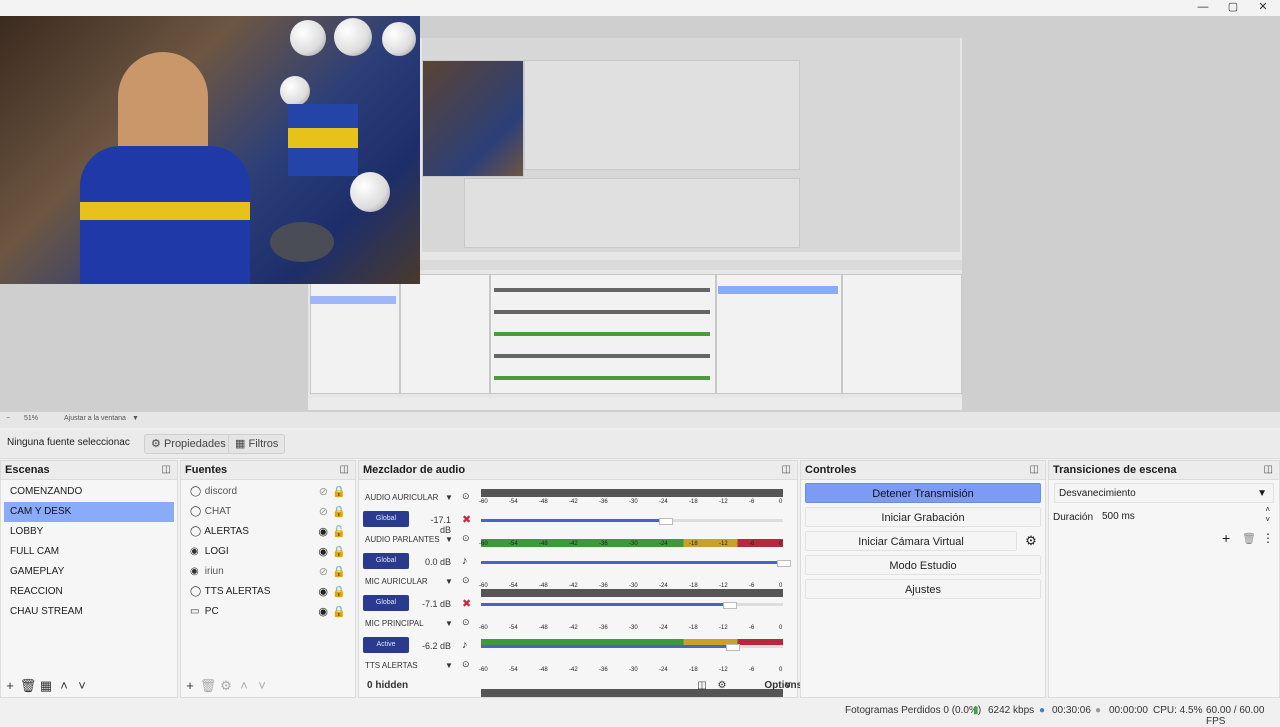  I want to click on properties-button: ⚙ Propiedades, so click(188, 444).